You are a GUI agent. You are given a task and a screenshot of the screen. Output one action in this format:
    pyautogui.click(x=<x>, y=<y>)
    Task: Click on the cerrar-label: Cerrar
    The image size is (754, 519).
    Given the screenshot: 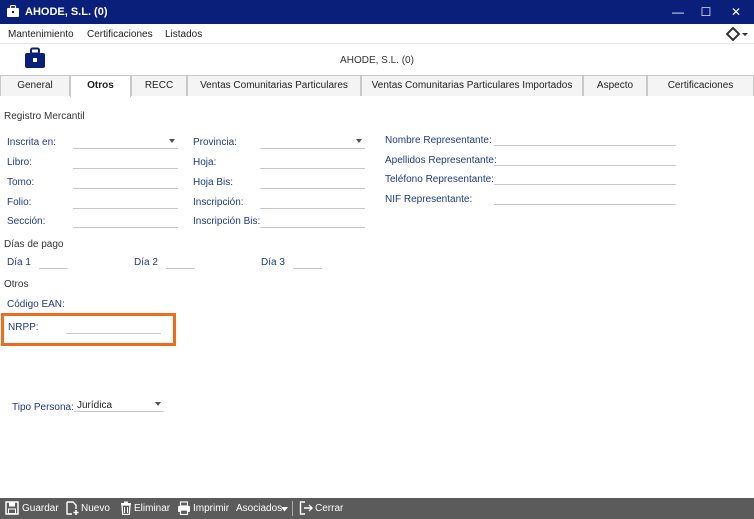 What is the action you would take?
    pyautogui.click(x=329, y=508)
    